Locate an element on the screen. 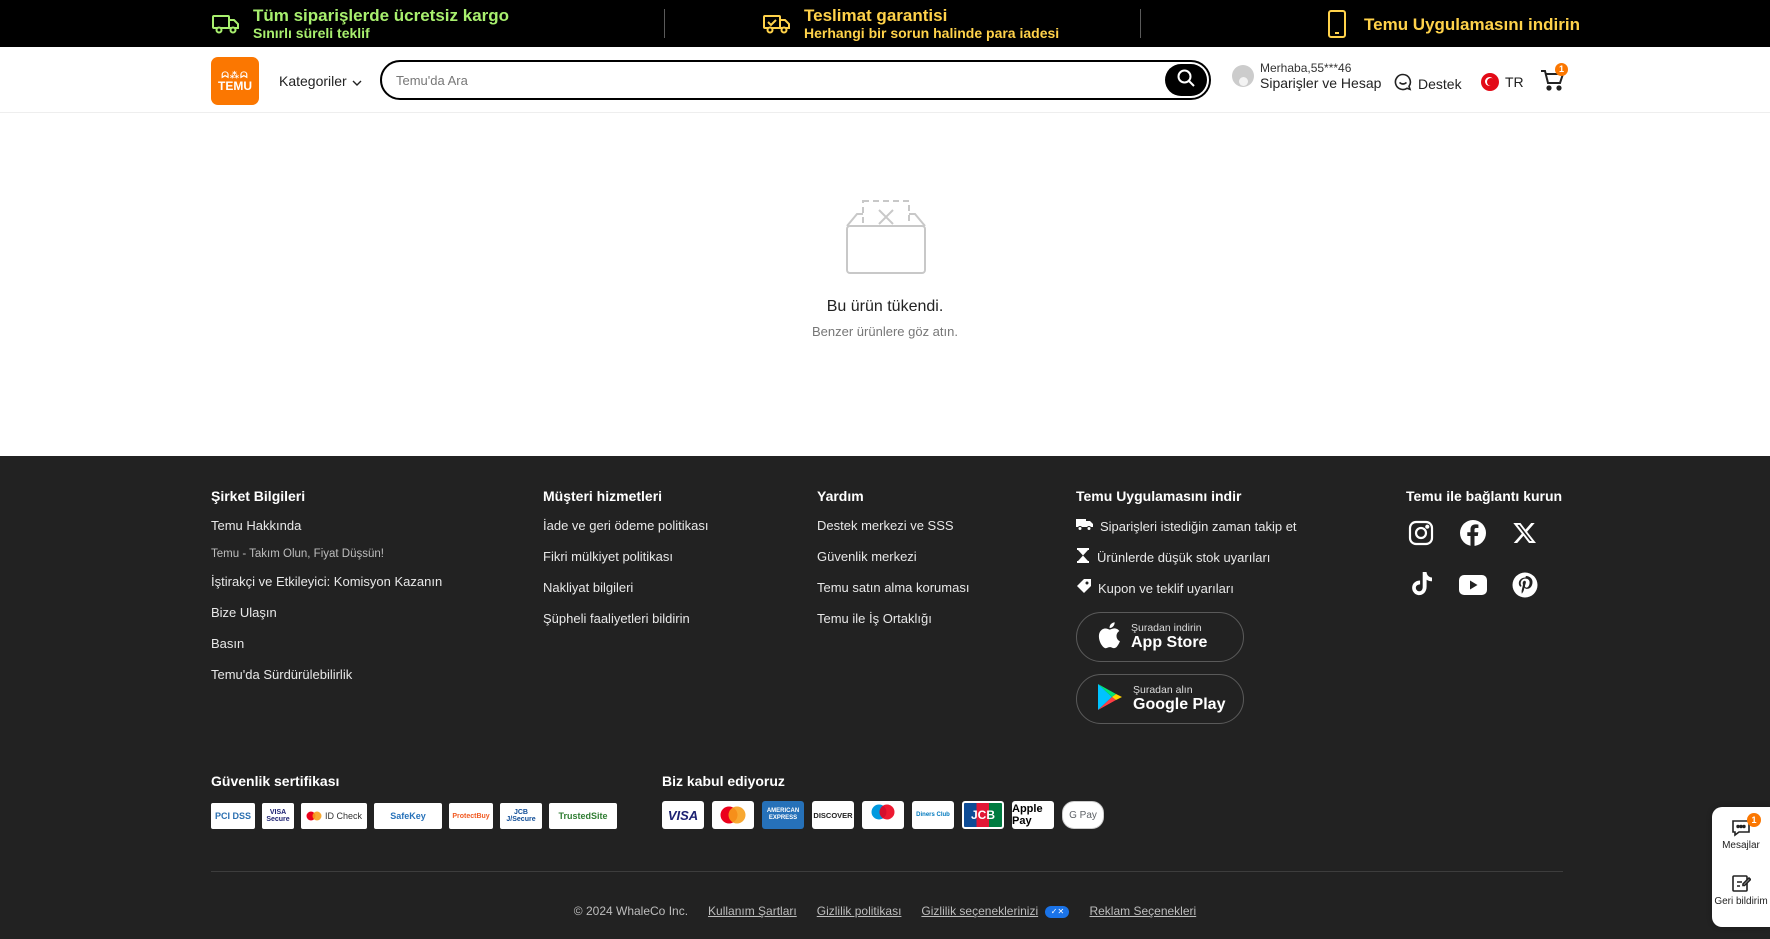 The image size is (1770, 939). search-icon is located at coordinates (1186, 80).